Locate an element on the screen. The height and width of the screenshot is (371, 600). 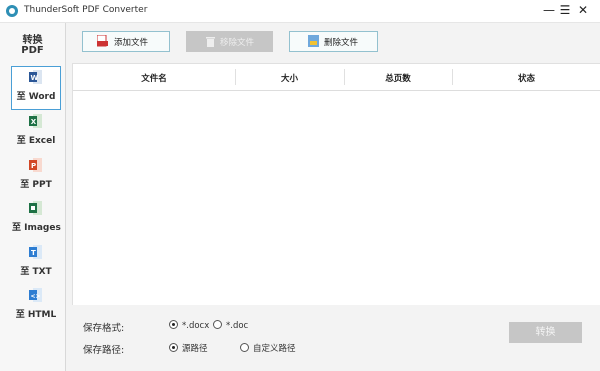
app-logo-icon is located at coordinates (12, 11).